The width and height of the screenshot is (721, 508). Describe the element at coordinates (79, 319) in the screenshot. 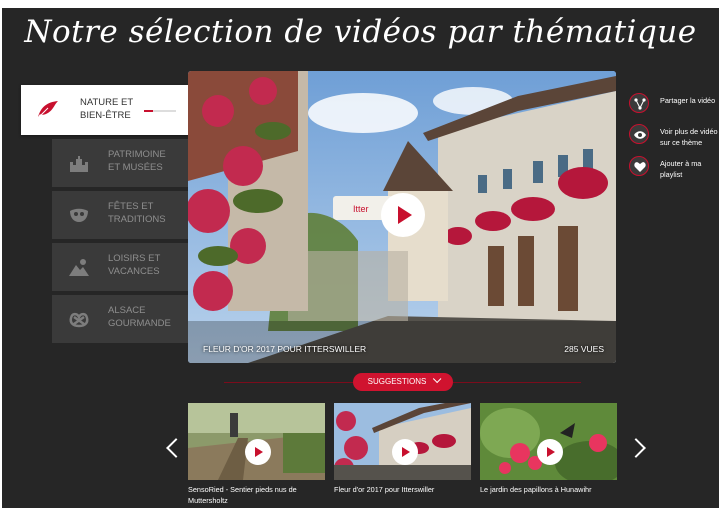

I see `pretzel-icon` at that location.